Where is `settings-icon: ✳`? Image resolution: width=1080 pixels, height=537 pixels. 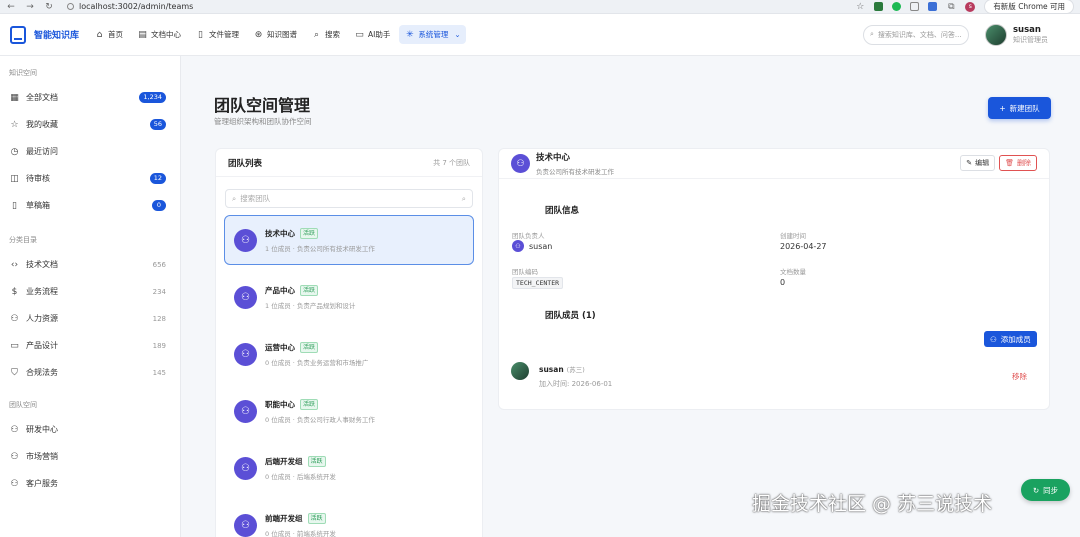 settings-icon: ✳ is located at coordinates (410, 34).